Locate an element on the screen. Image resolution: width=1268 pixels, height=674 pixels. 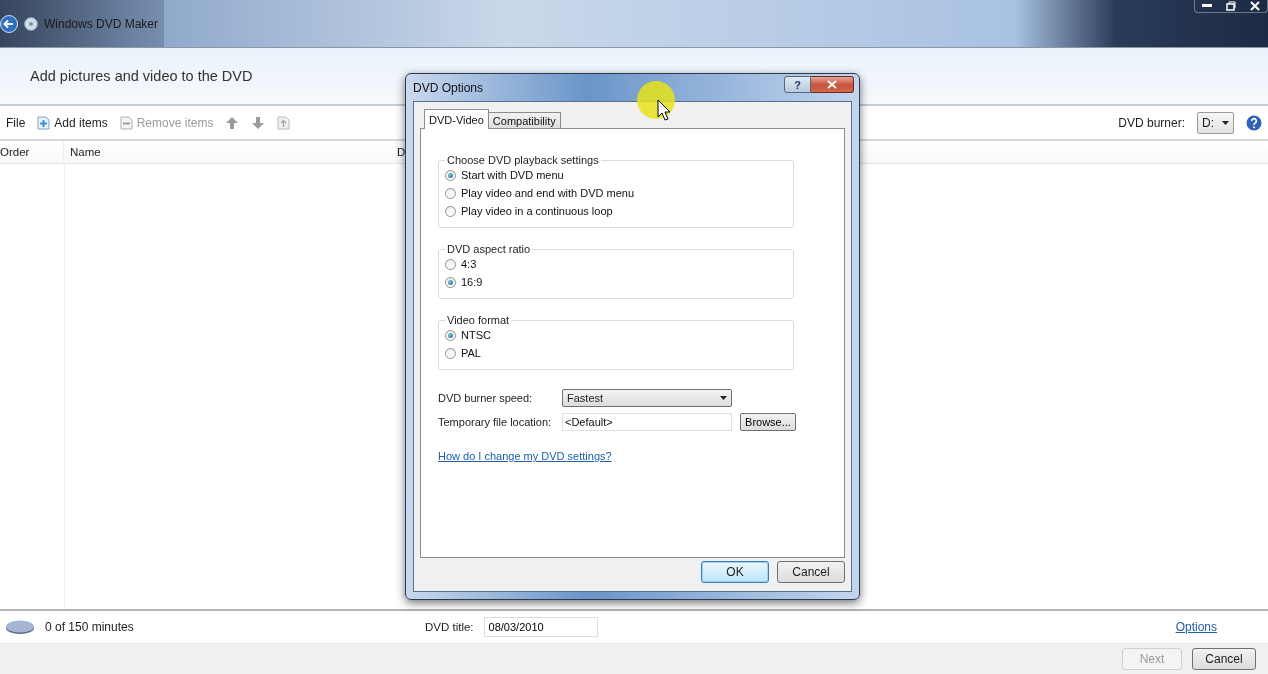
help-button: ? is located at coordinates (797, 84).